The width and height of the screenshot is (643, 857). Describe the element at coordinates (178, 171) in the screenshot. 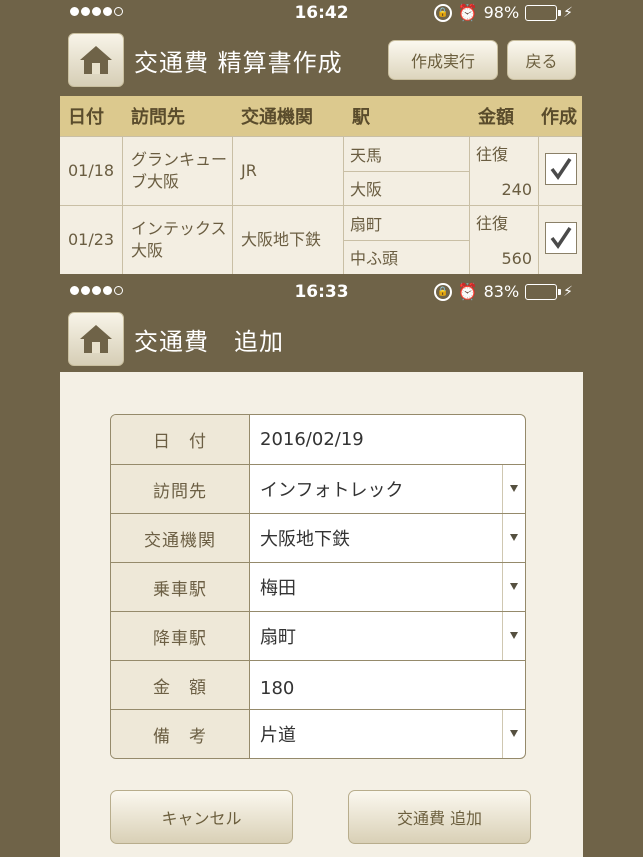

I see `row-destination: グランキューブ大阪` at that location.